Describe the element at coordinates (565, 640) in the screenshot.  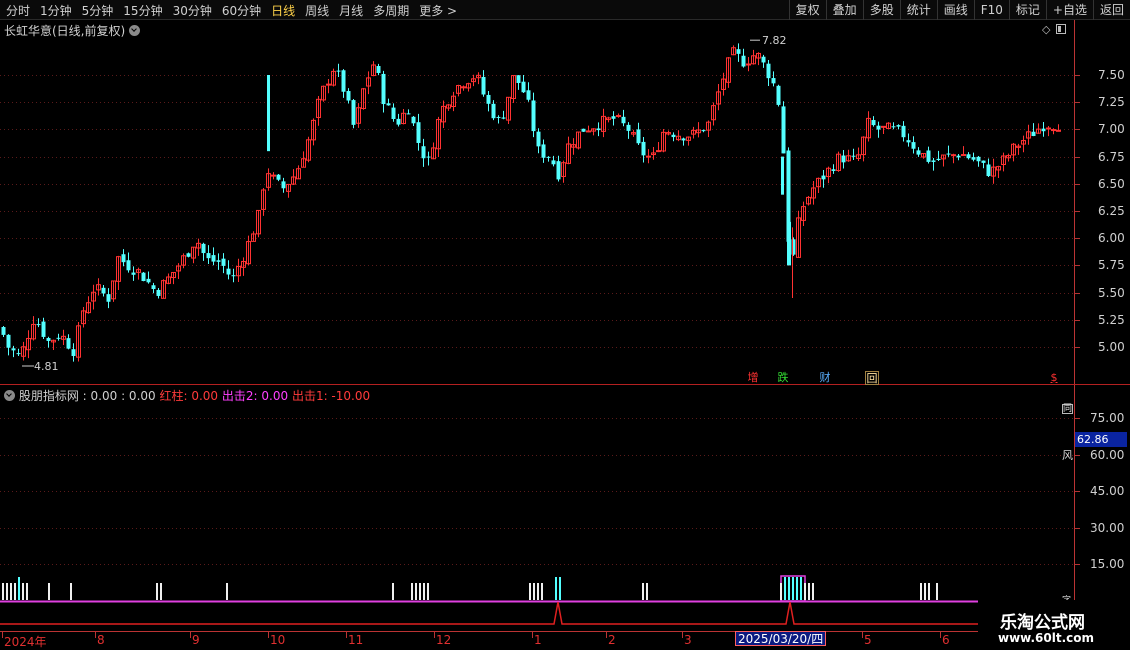
I see `time-axis: 2024年 8 9 10 11 12 1 2 3 5 6` at that location.